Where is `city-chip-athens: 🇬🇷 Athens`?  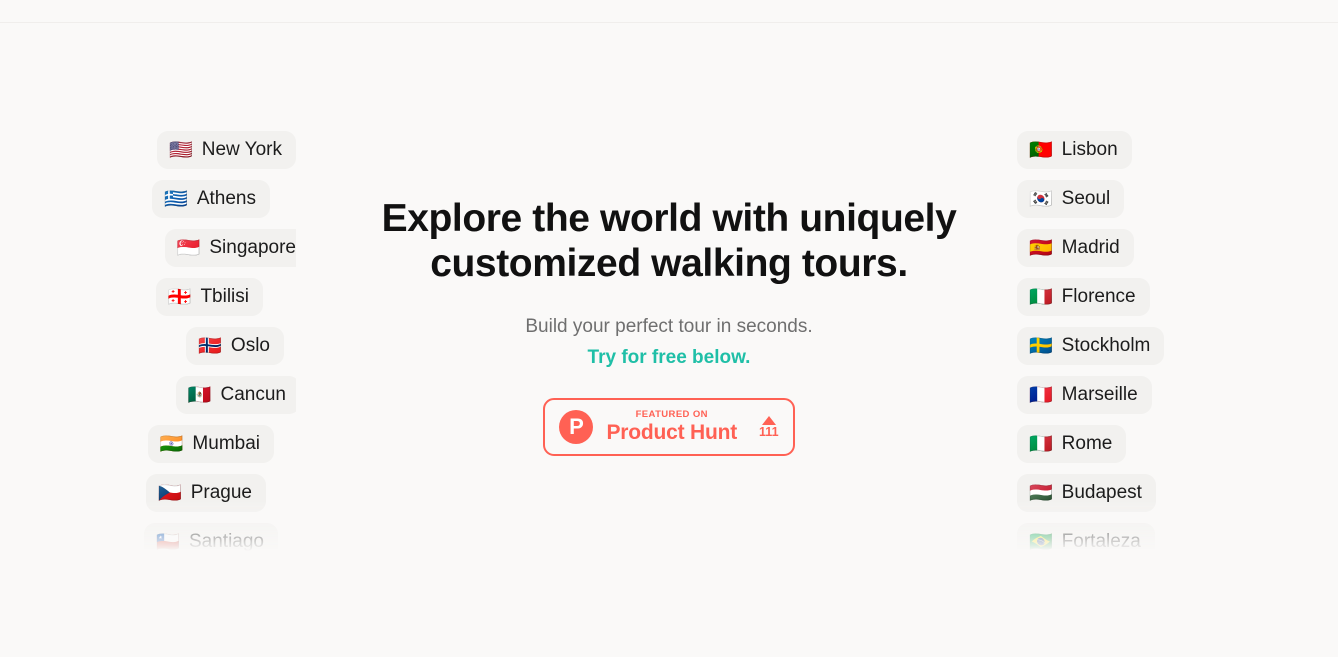
city-chip-athens: 🇬🇷 Athens is located at coordinates (211, 199).